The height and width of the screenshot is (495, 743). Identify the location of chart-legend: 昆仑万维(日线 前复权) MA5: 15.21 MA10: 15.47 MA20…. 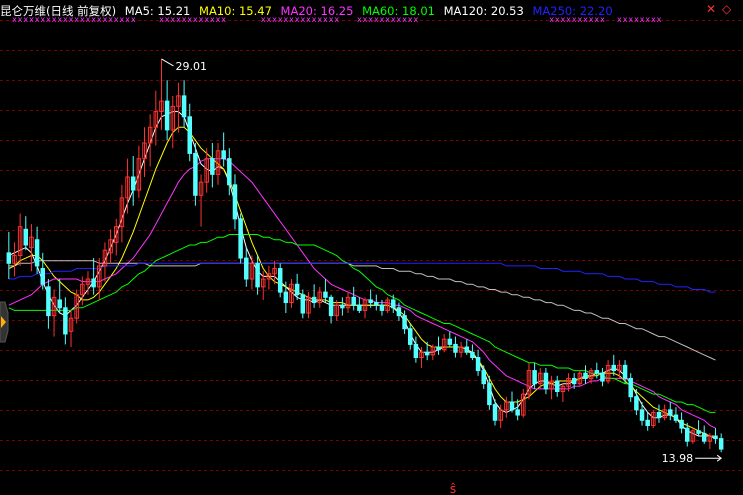
(309, 11).